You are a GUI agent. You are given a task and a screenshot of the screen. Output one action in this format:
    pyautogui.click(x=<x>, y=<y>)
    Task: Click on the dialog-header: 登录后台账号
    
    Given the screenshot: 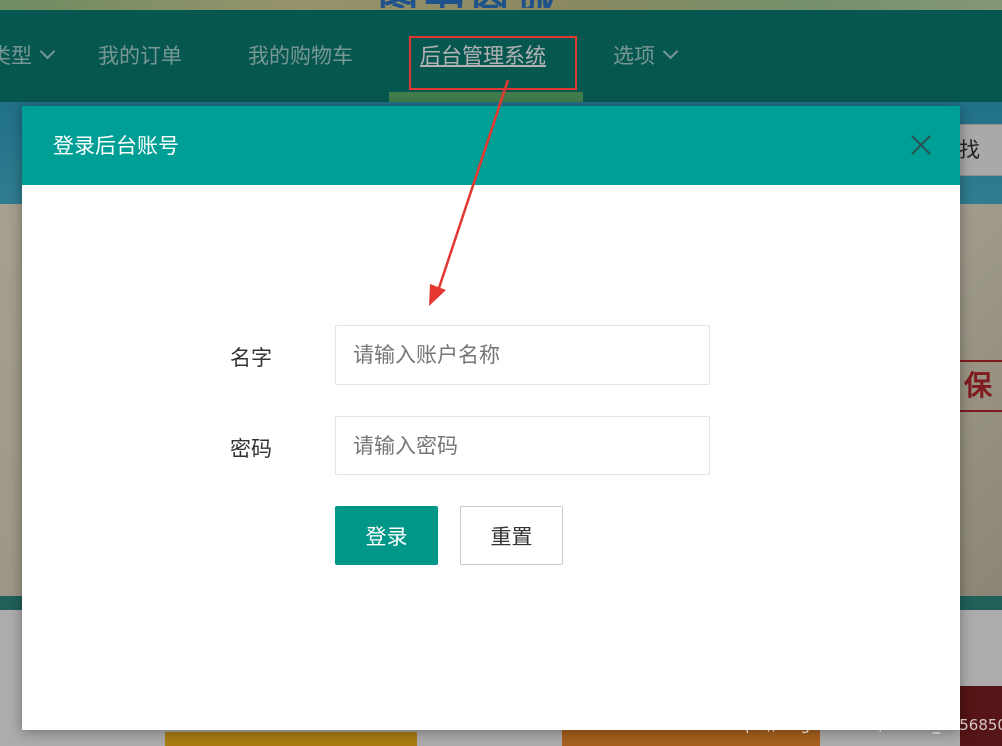 What is the action you would take?
    pyautogui.click(x=491, y=145)
    